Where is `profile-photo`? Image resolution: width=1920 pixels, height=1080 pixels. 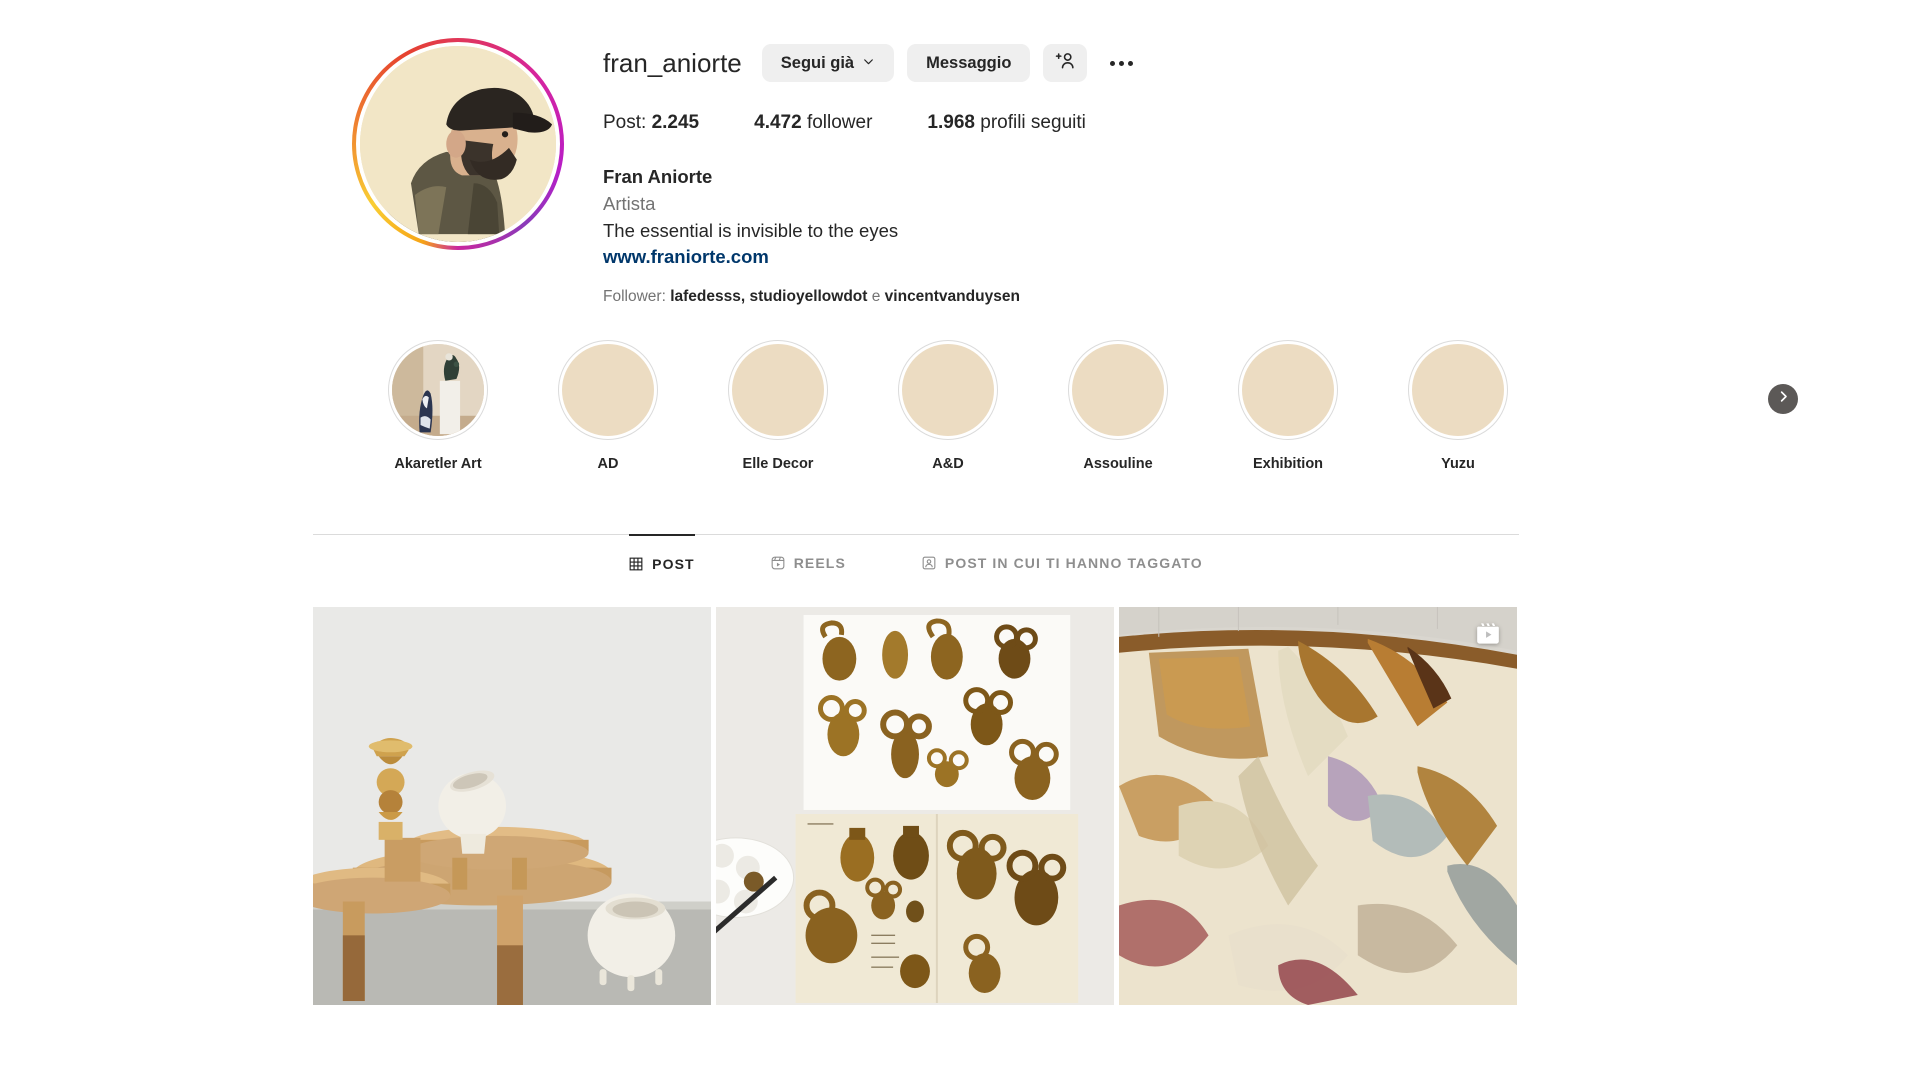
profile-photo is located at coordinates (458, 144).